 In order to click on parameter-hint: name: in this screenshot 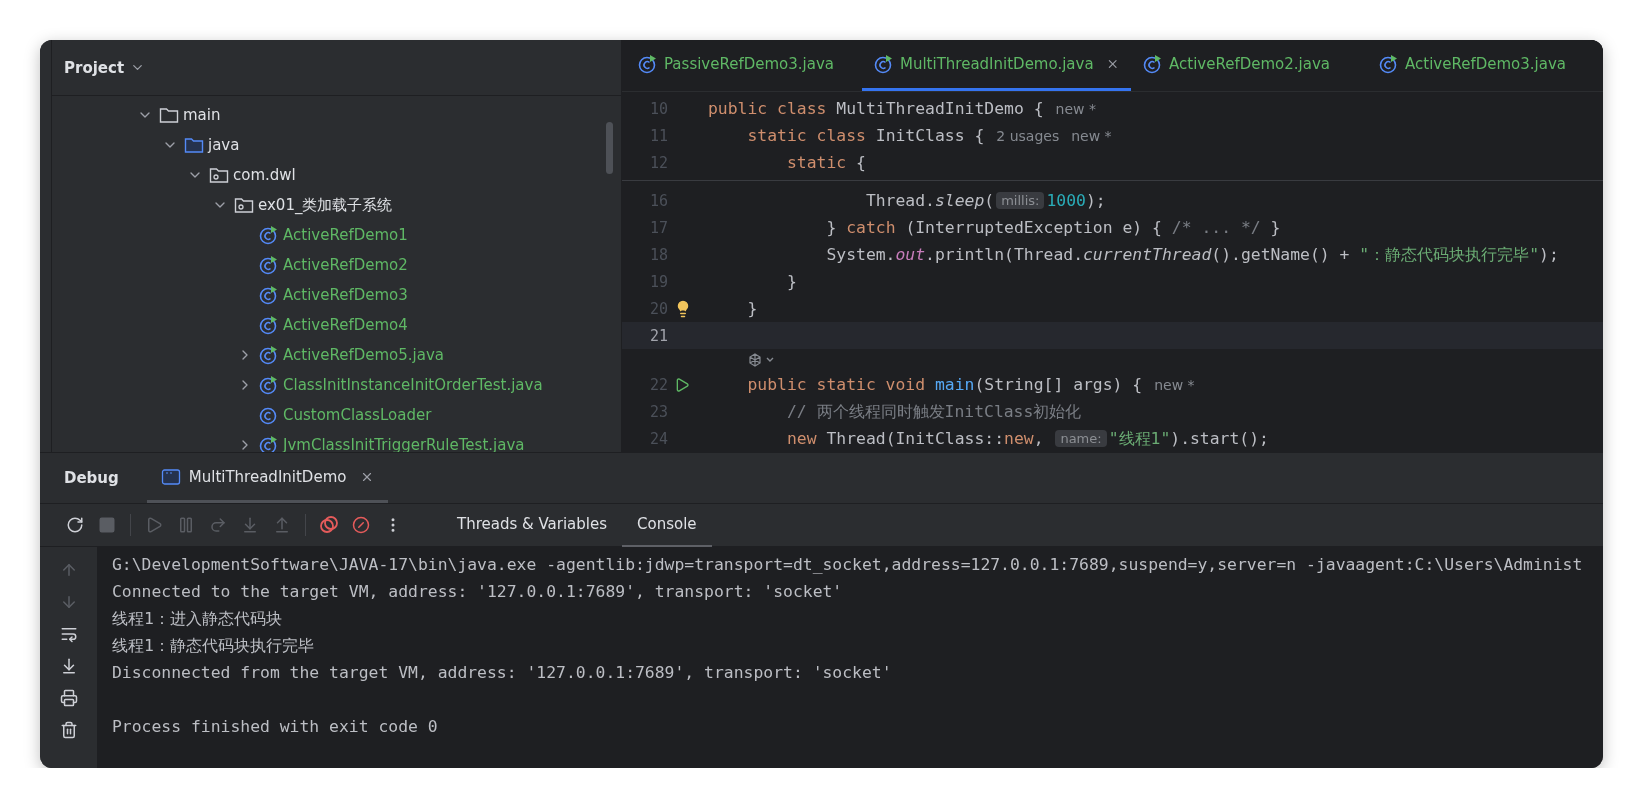, I will do `click(1081, 438)`.